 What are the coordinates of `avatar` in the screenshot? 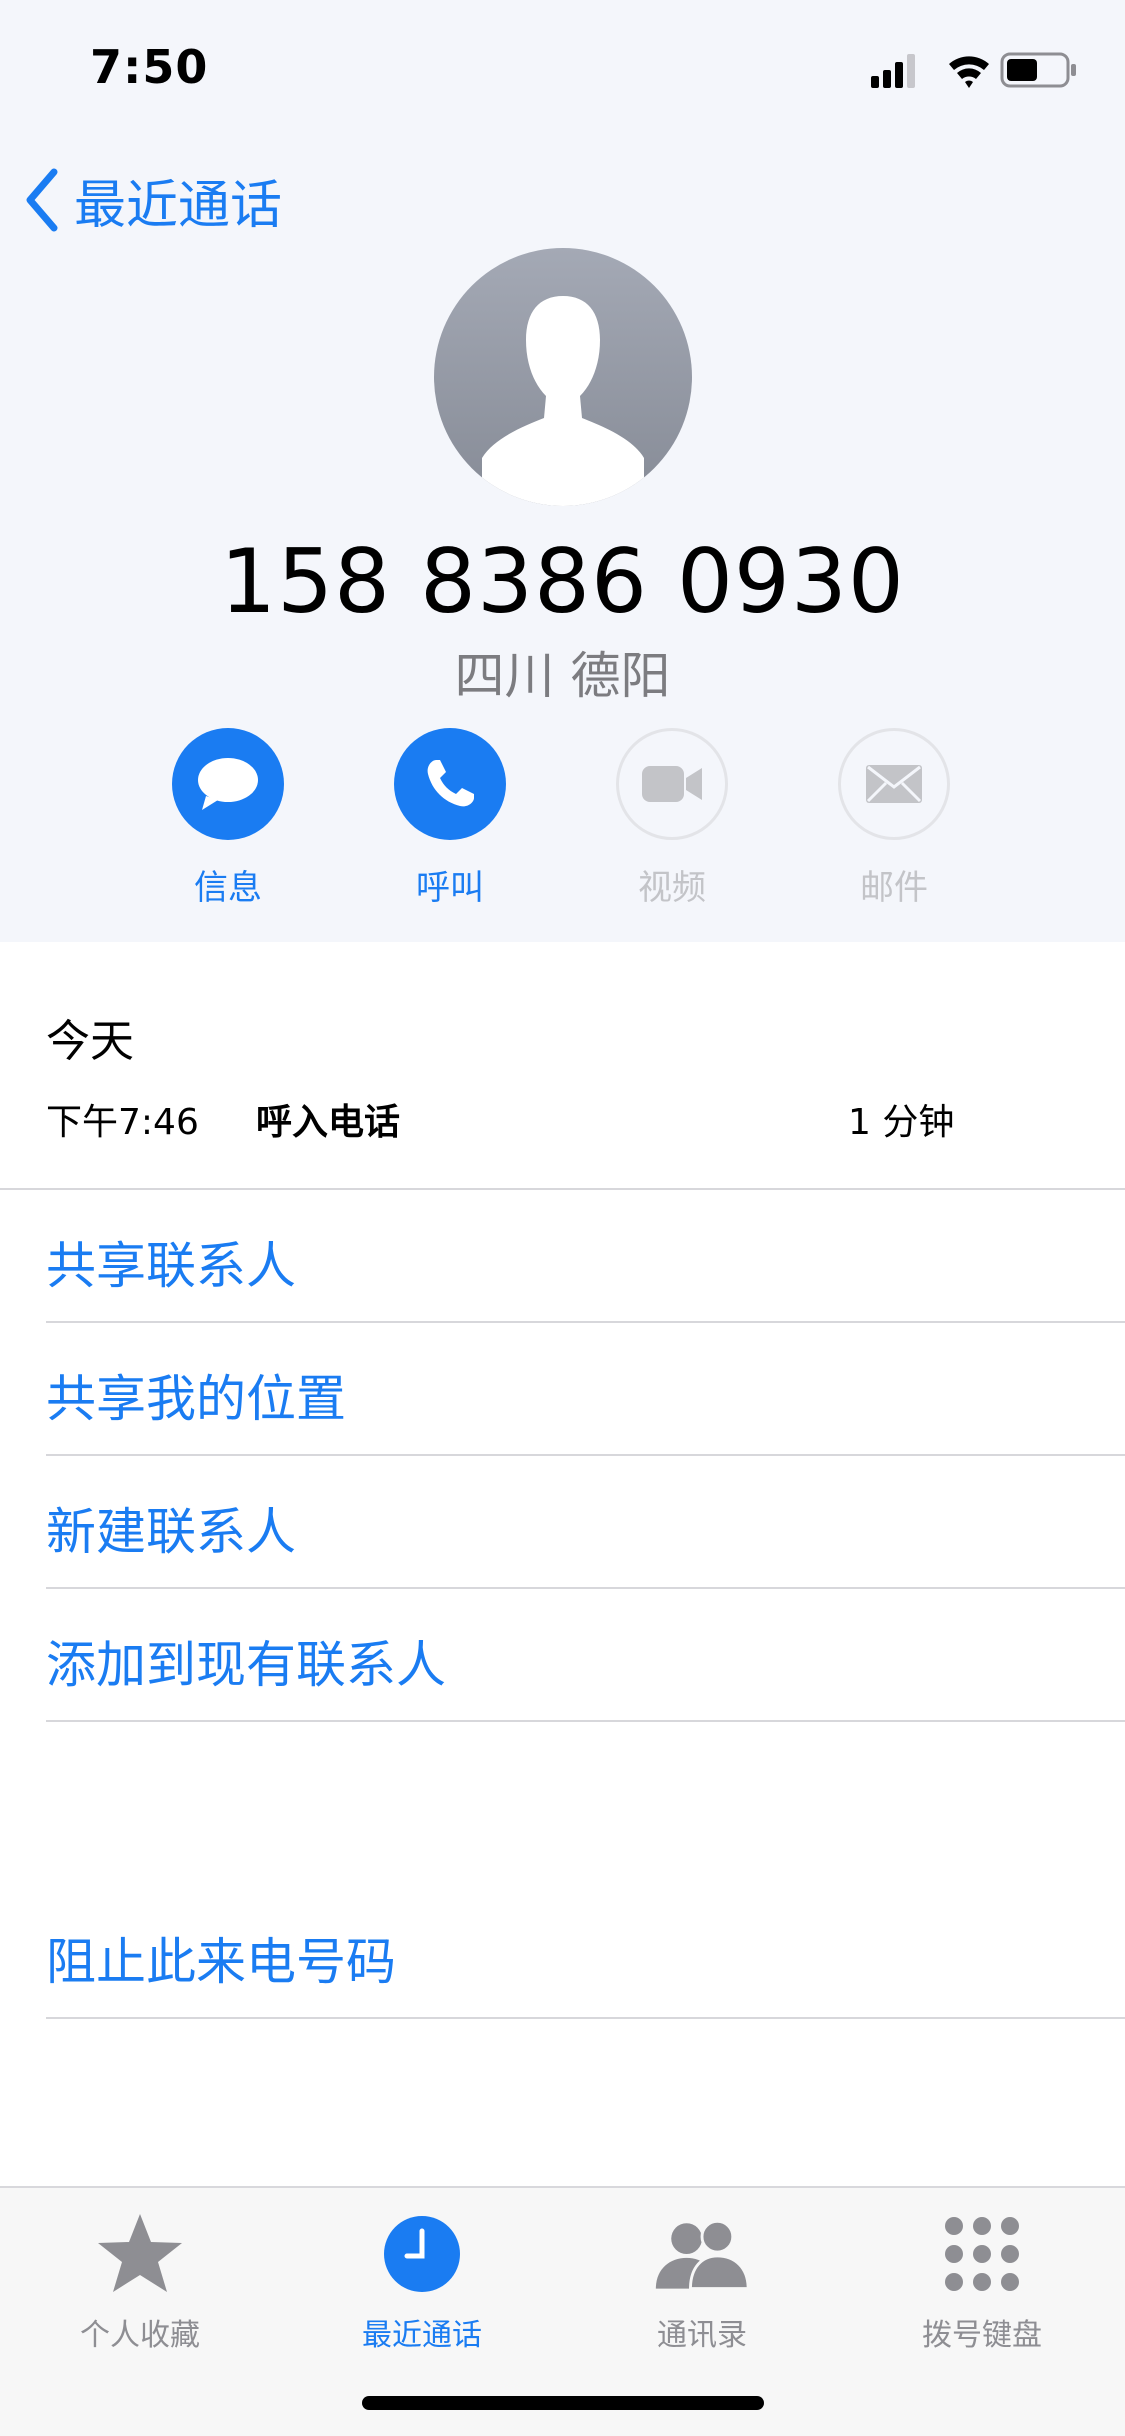 It's located at (563, 377).